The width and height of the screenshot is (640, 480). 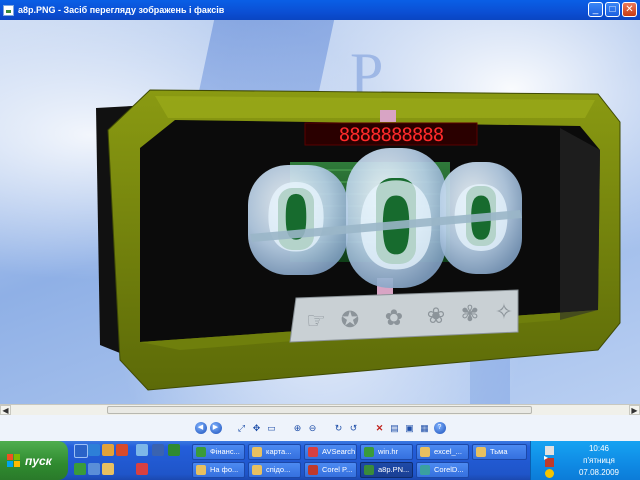 I want to click on actual-size-icon: ✥, so click(x=257, y=428).